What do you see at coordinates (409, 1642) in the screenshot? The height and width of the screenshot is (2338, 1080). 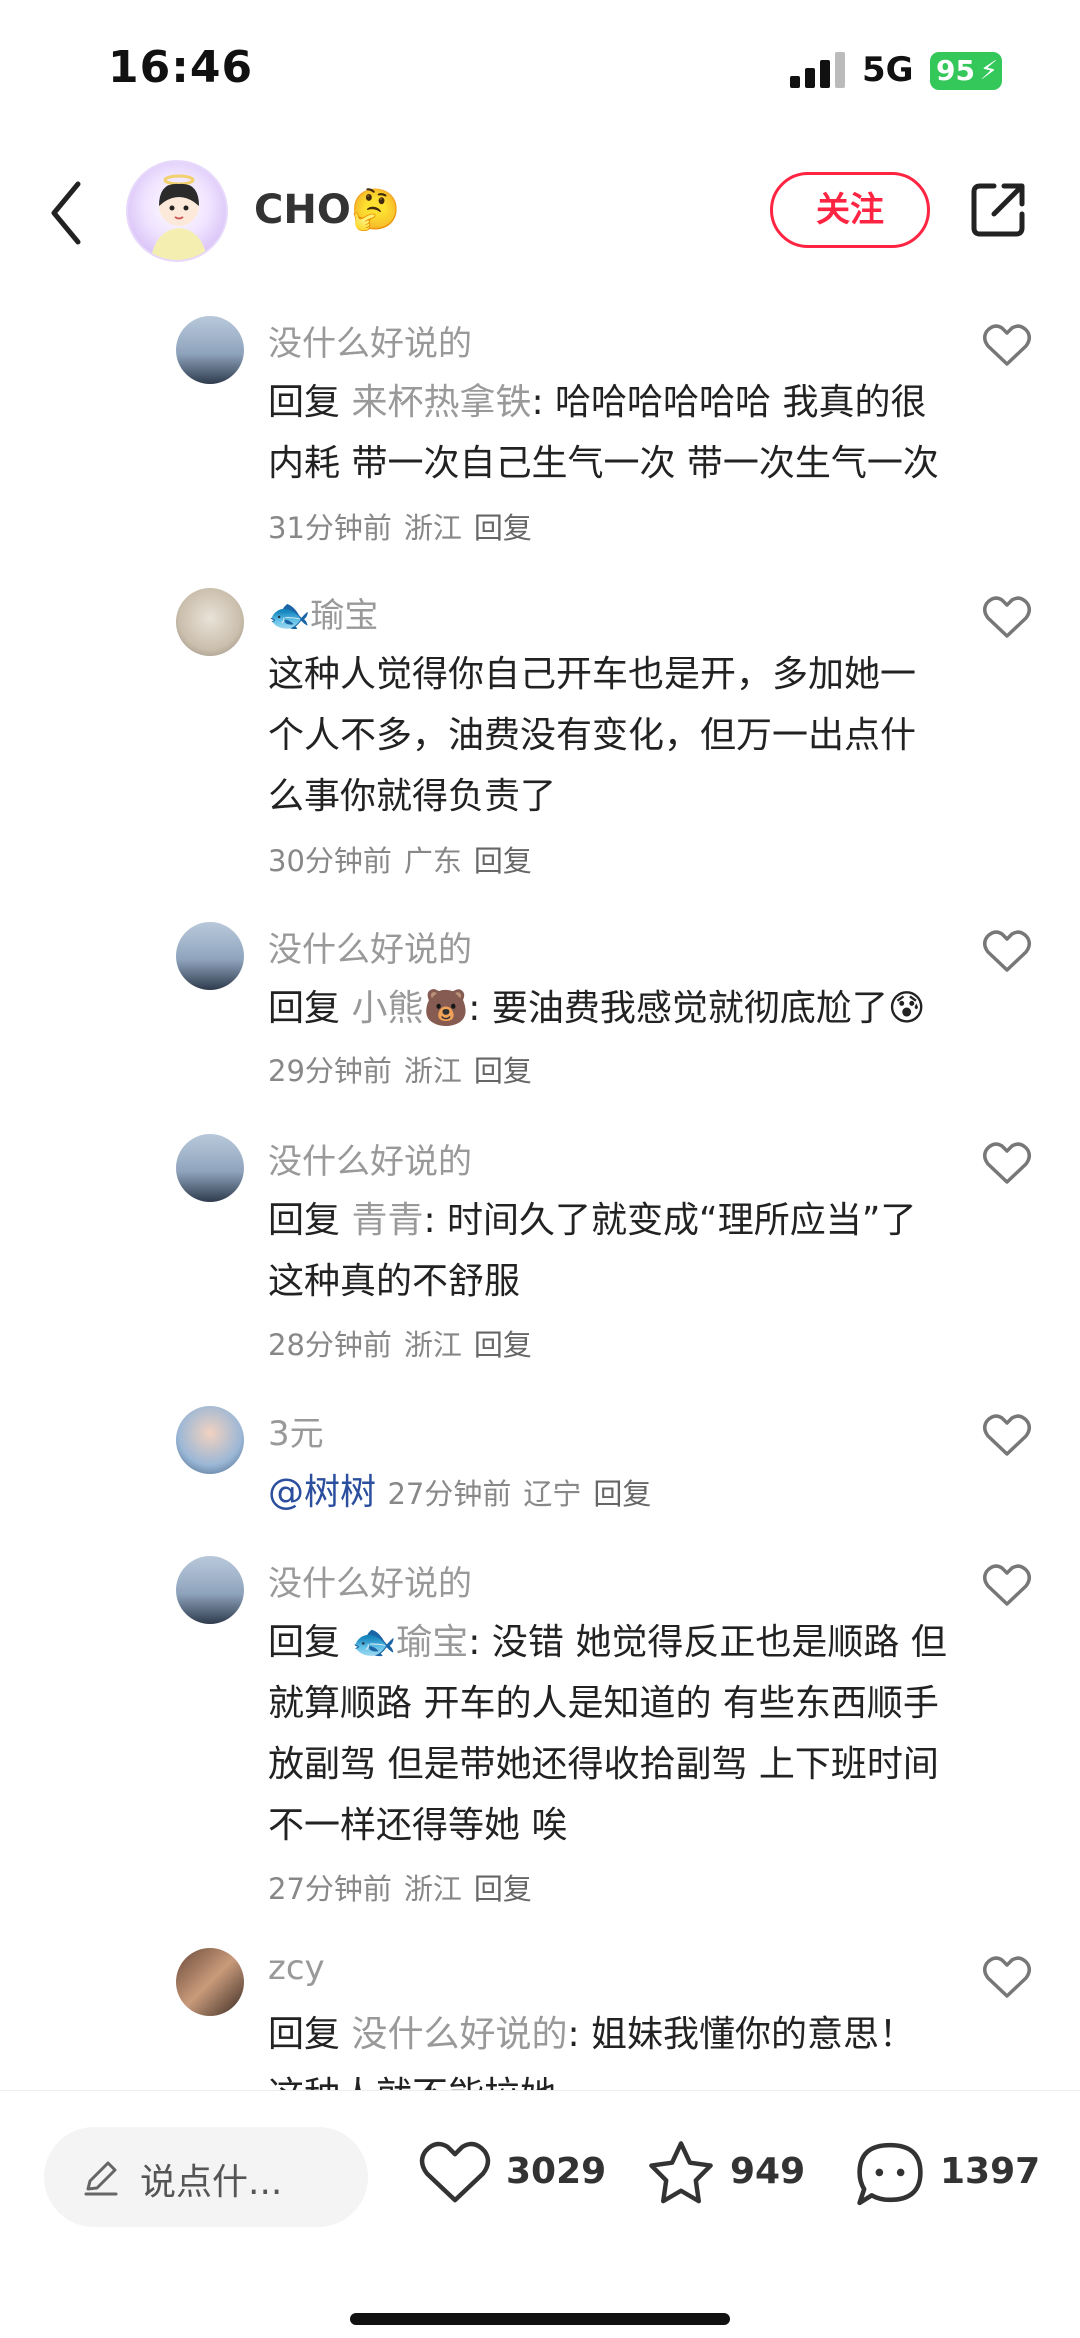 I see `reply-target: 🐟瑜宝` at bounding box center [409, 1642].